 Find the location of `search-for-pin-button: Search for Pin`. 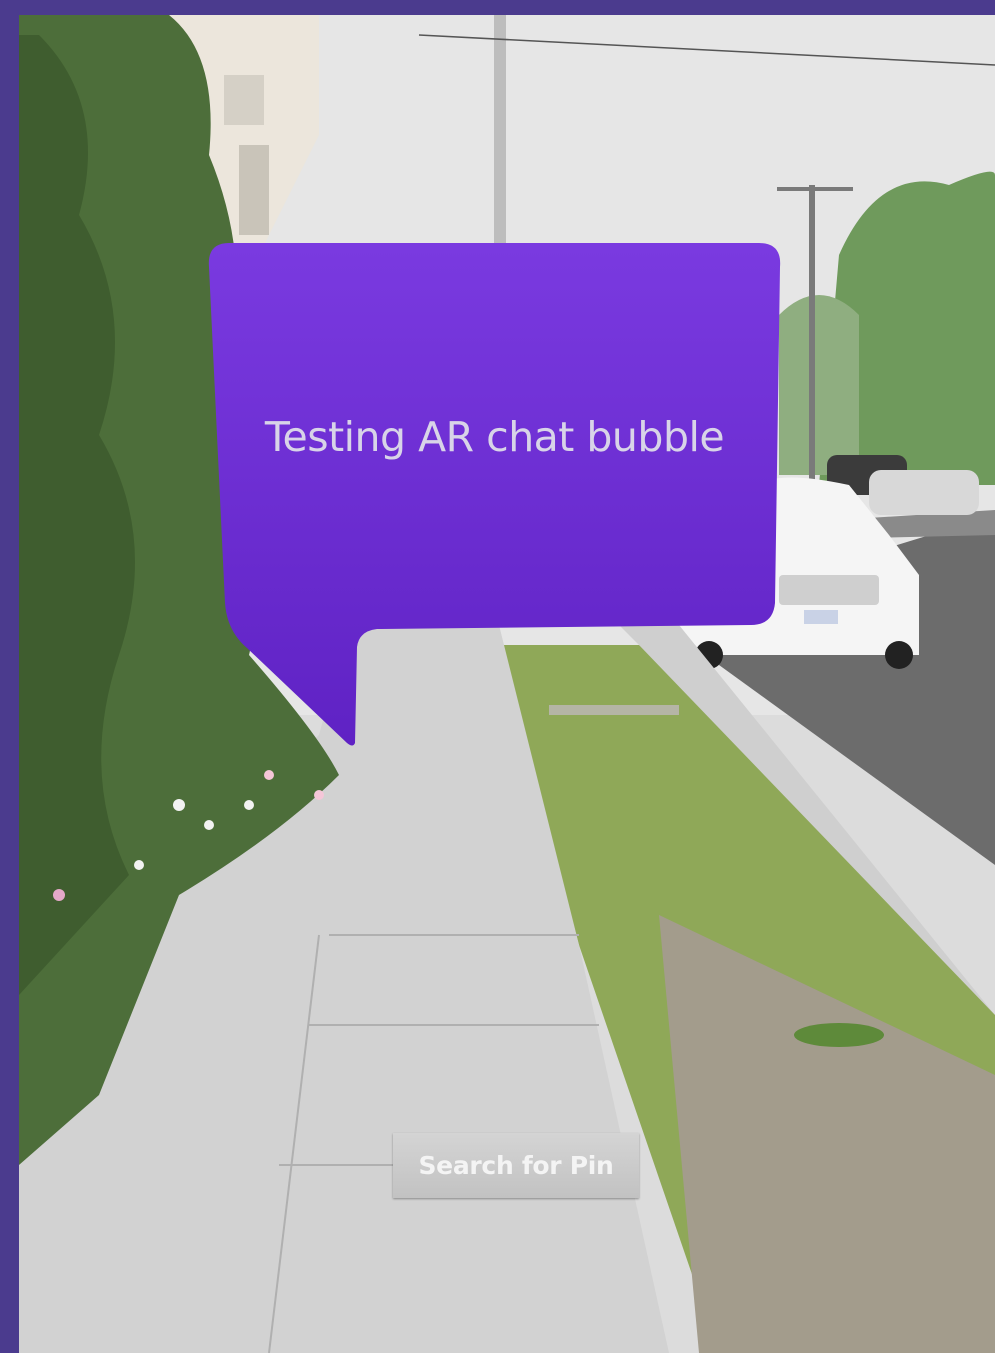

search-for-pin-button: Search for Pin is located at coordinates (516, 1165).